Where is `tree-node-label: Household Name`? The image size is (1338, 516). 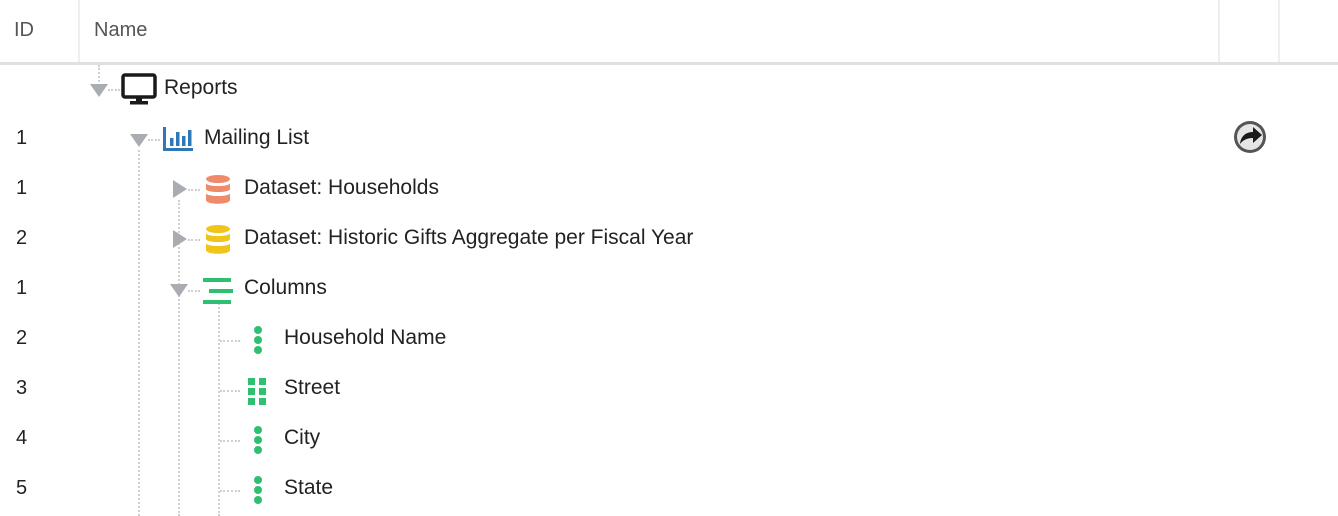 tree-node-label: Household Name is located at coordinates (365, 337).